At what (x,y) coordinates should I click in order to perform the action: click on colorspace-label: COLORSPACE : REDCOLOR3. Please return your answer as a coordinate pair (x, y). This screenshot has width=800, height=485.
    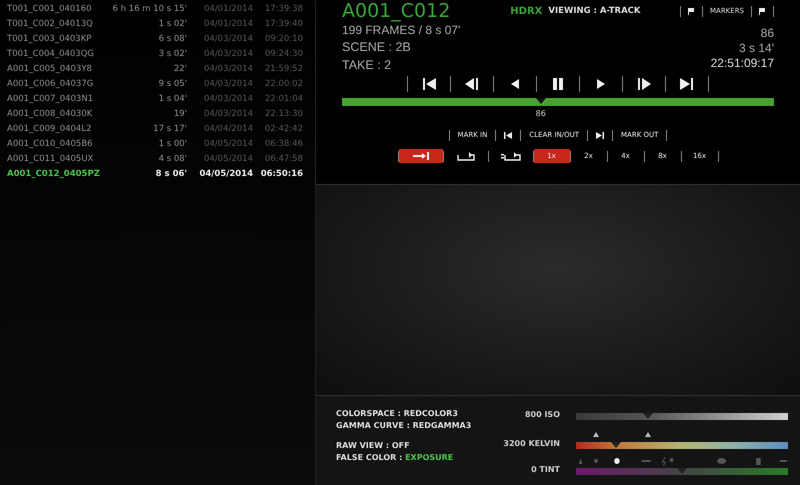
    Looking at the image, I should click on (397, 414).